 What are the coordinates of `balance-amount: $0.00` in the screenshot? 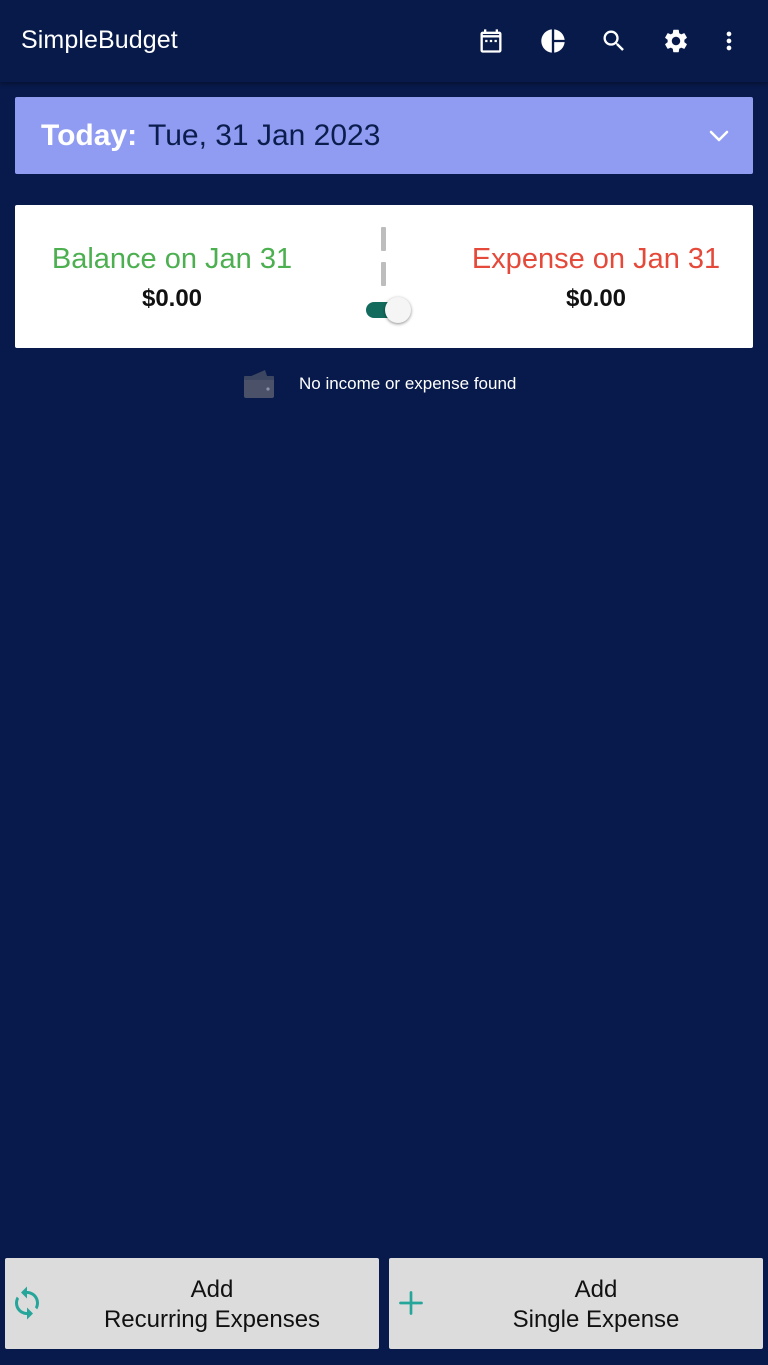 It's located at (172, 298).